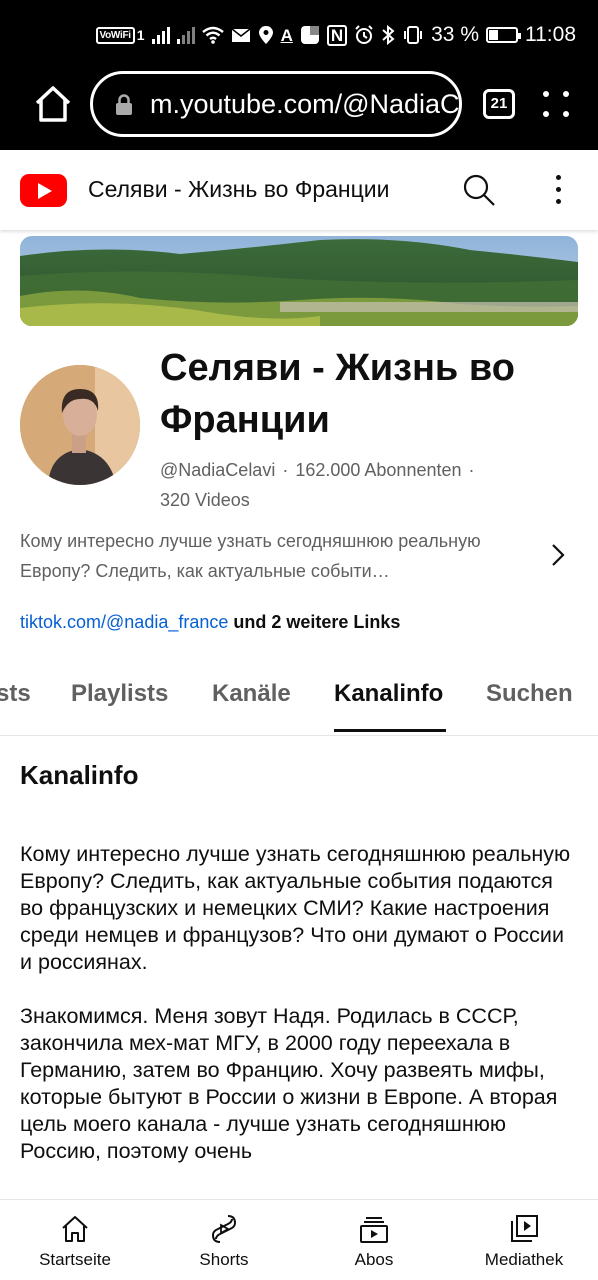 The width and height of the screenshot is (598, 1280). Describe the element at coordinates (558, 555) in the screenshot. I see `chevron-right-icon` at that location.